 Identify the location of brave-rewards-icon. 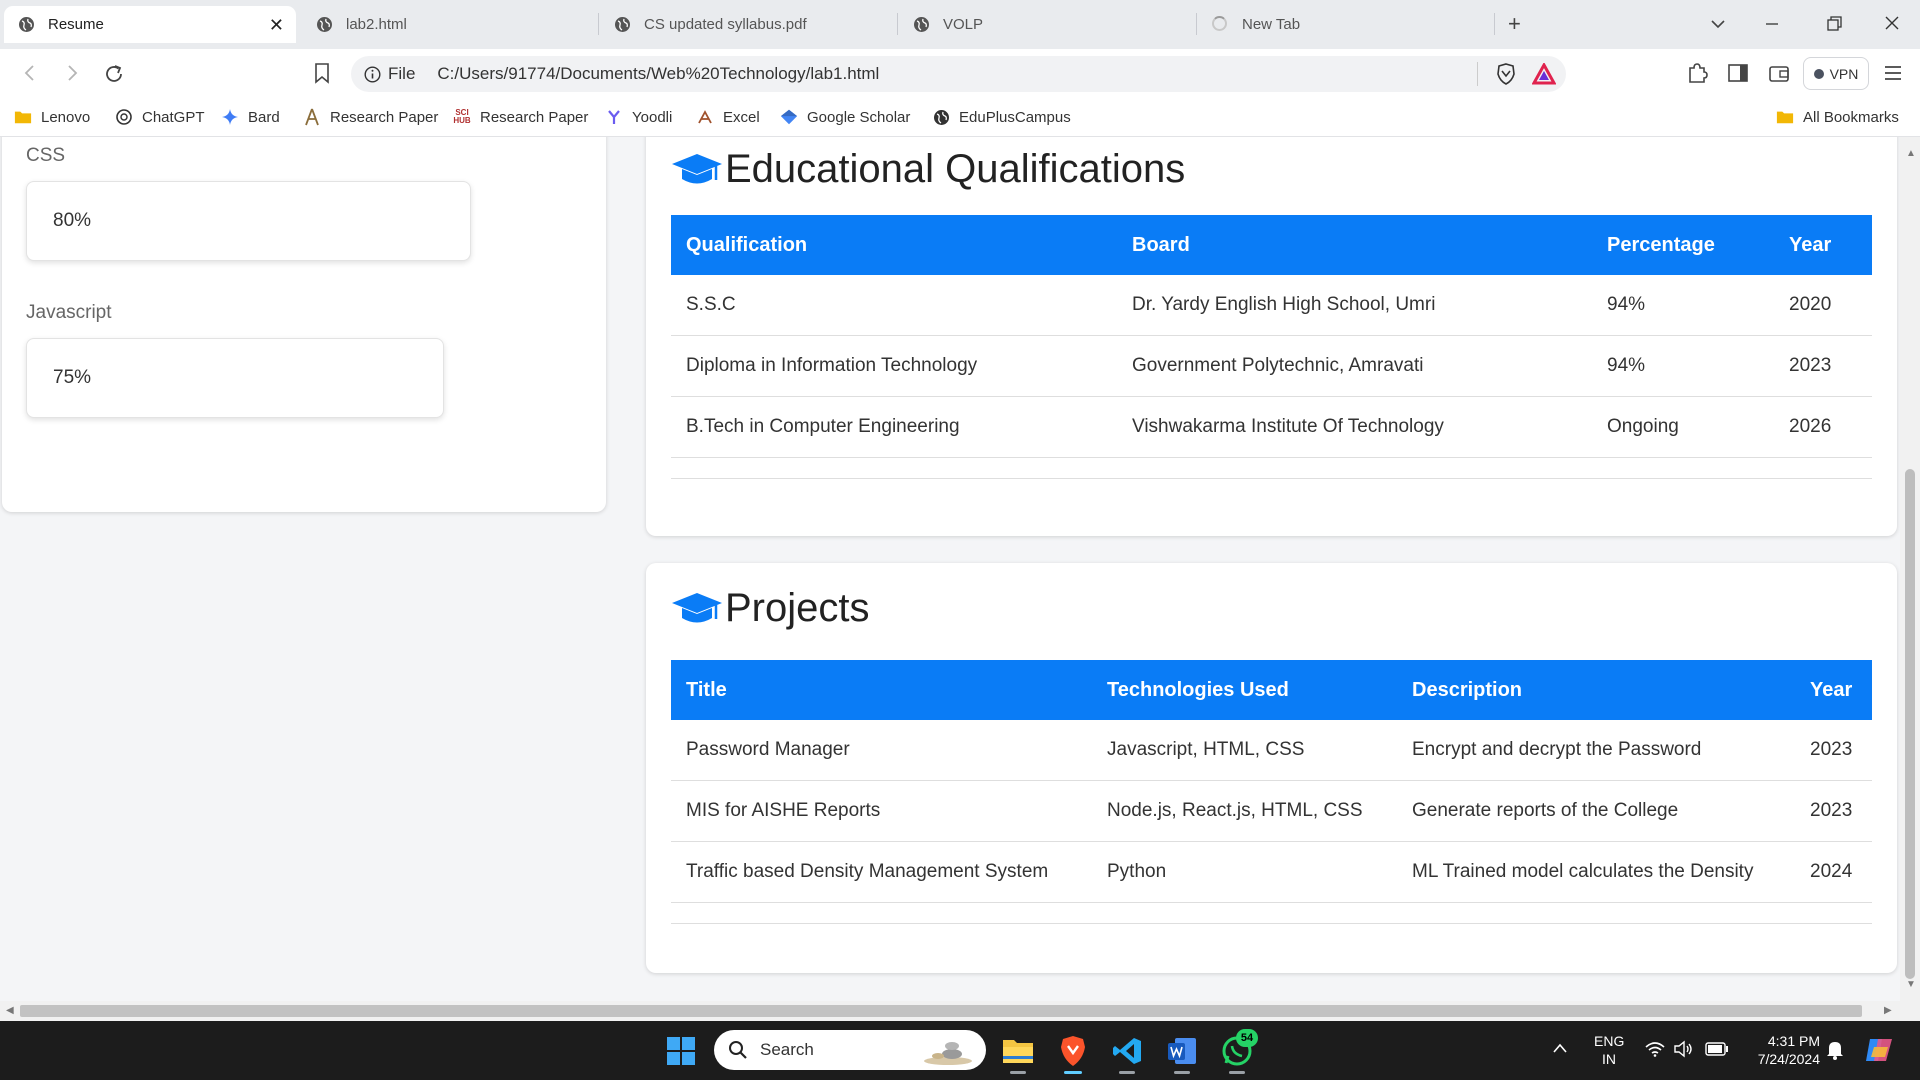
(1544, 75).